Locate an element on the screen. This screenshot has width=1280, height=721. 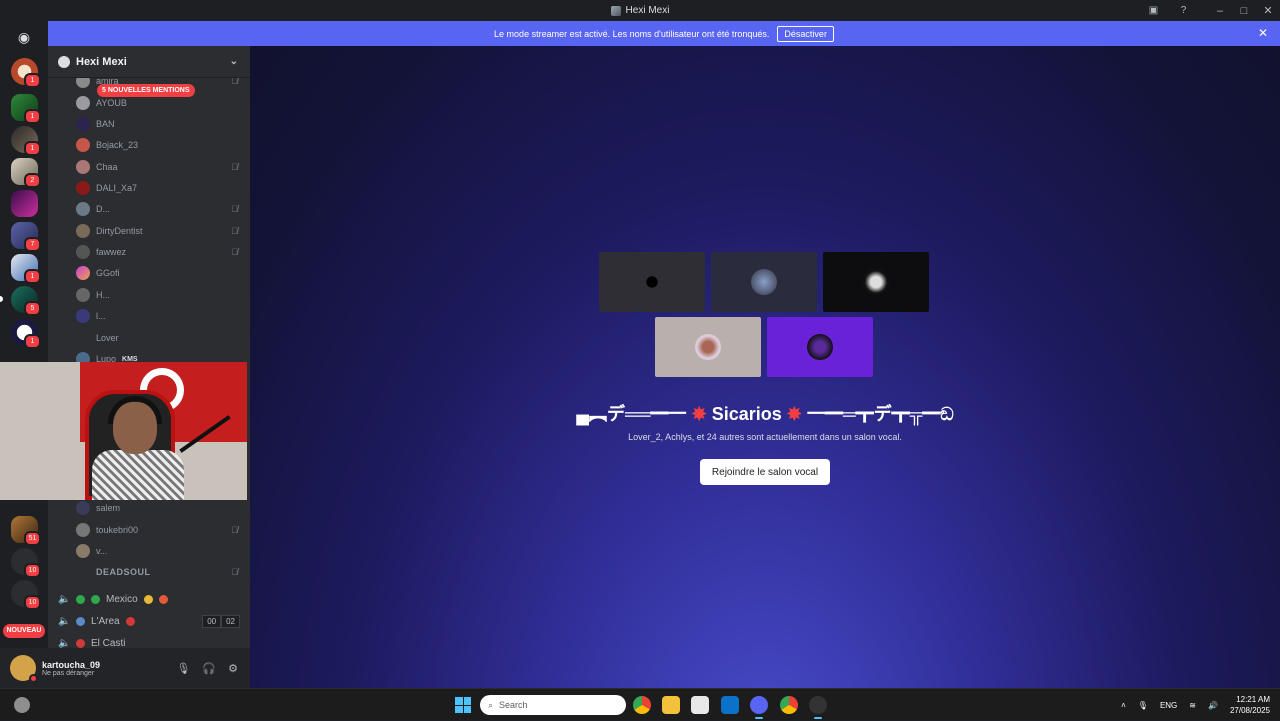
voice-member: GGofi is located at coordinates (161, 273).